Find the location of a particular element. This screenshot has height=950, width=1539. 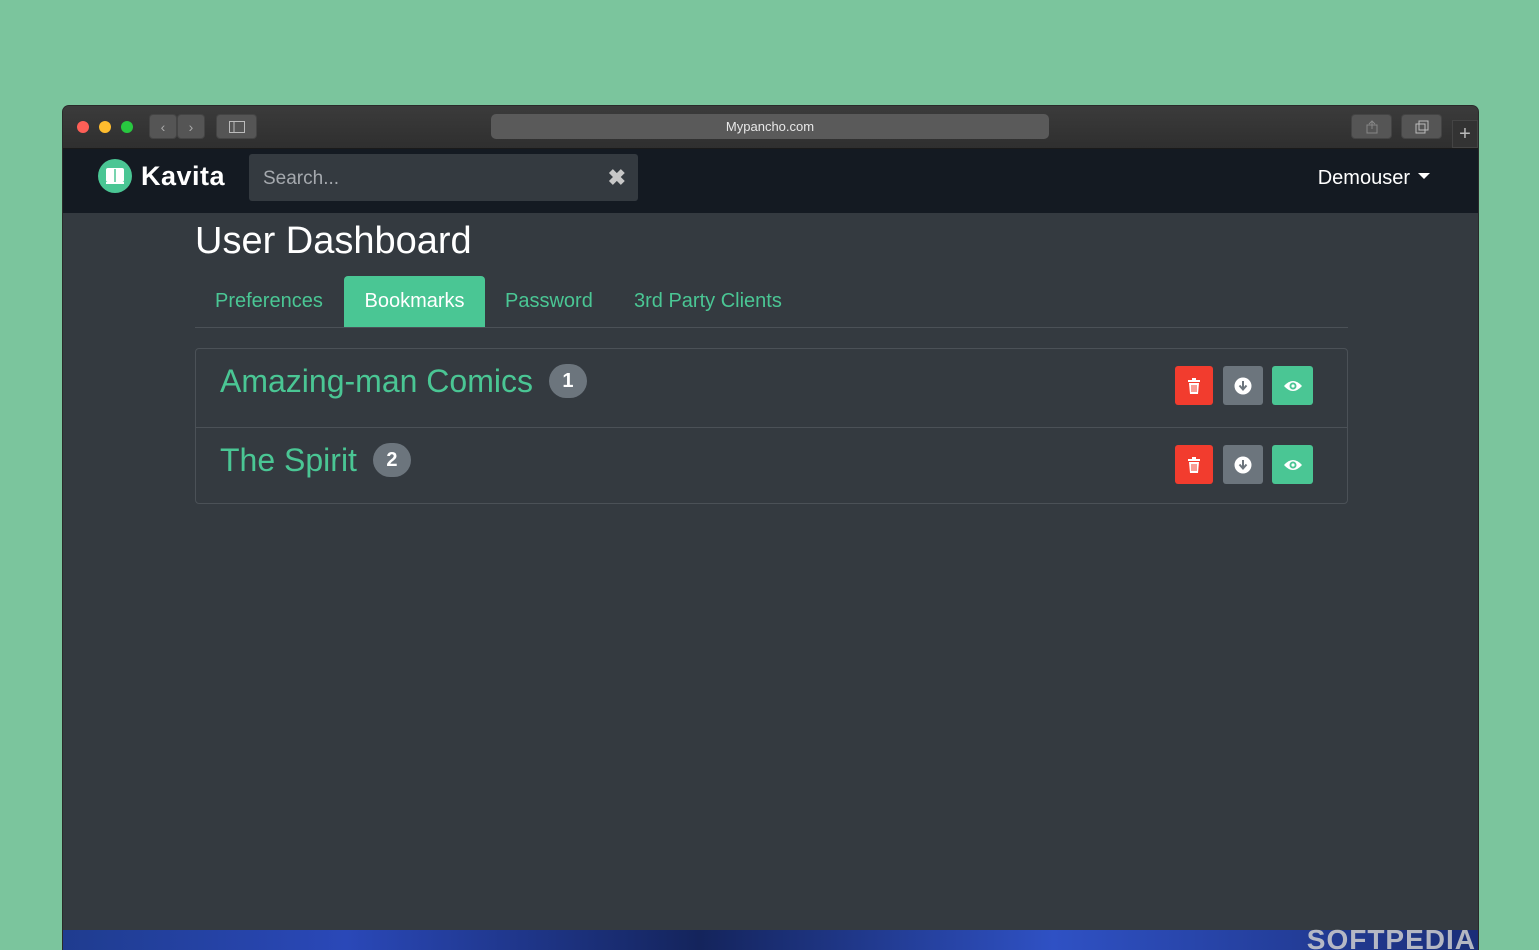

chevron-right-icon: › is located at coordinates (191, 126).